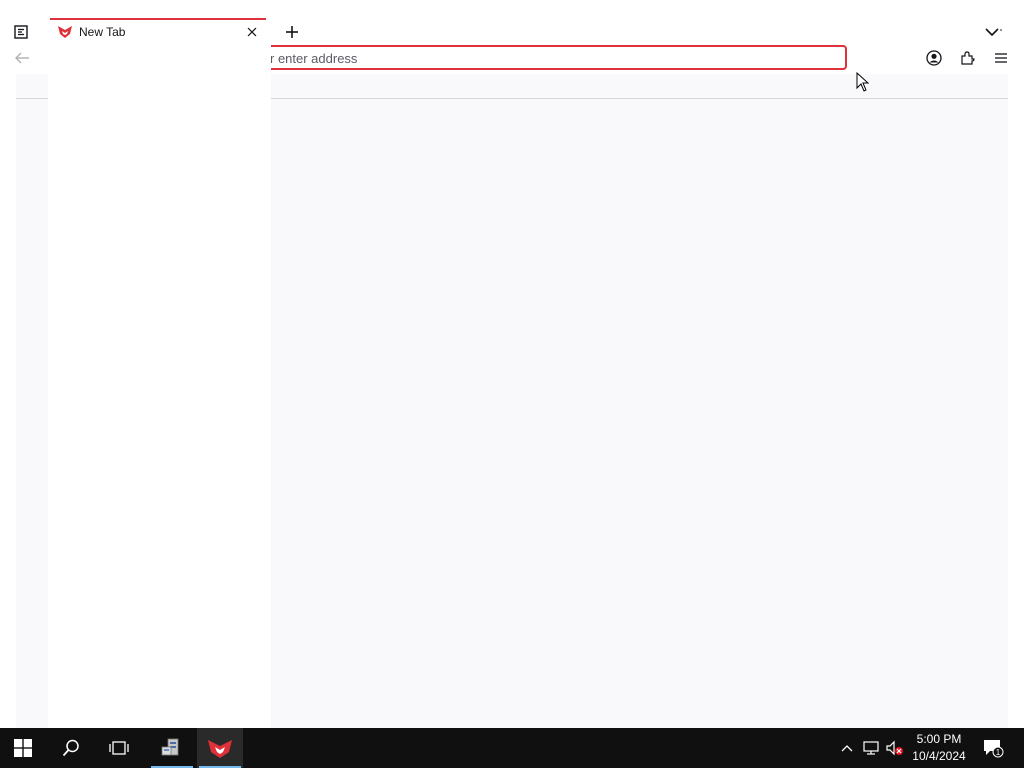 The width and height of the screenshot is (1024, 768). Describe the element at coordinates (993, 748) in the screenshot. I see `notification-icon: 1` at that location.